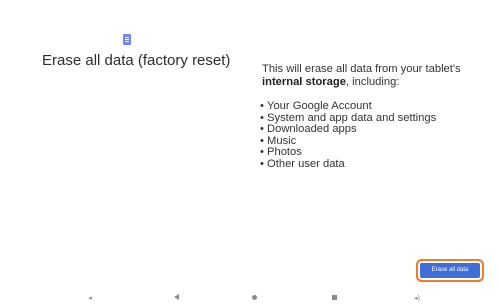 This screenshot has width=498, height=307. Describe the element at coordinates (90, 299) in the screenshot. I see `volume-down-icon: ◂​` at that location.